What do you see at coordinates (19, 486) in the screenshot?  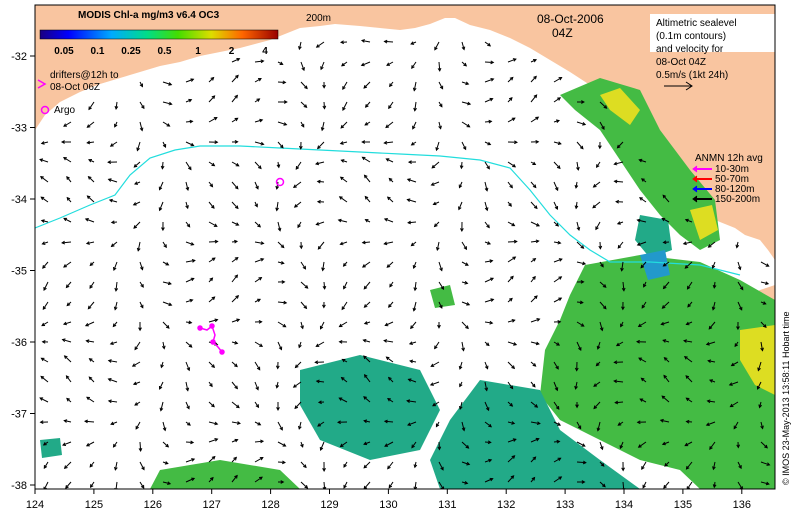 I see `lat-tick-label: -38` at bounding box center [19, 486].